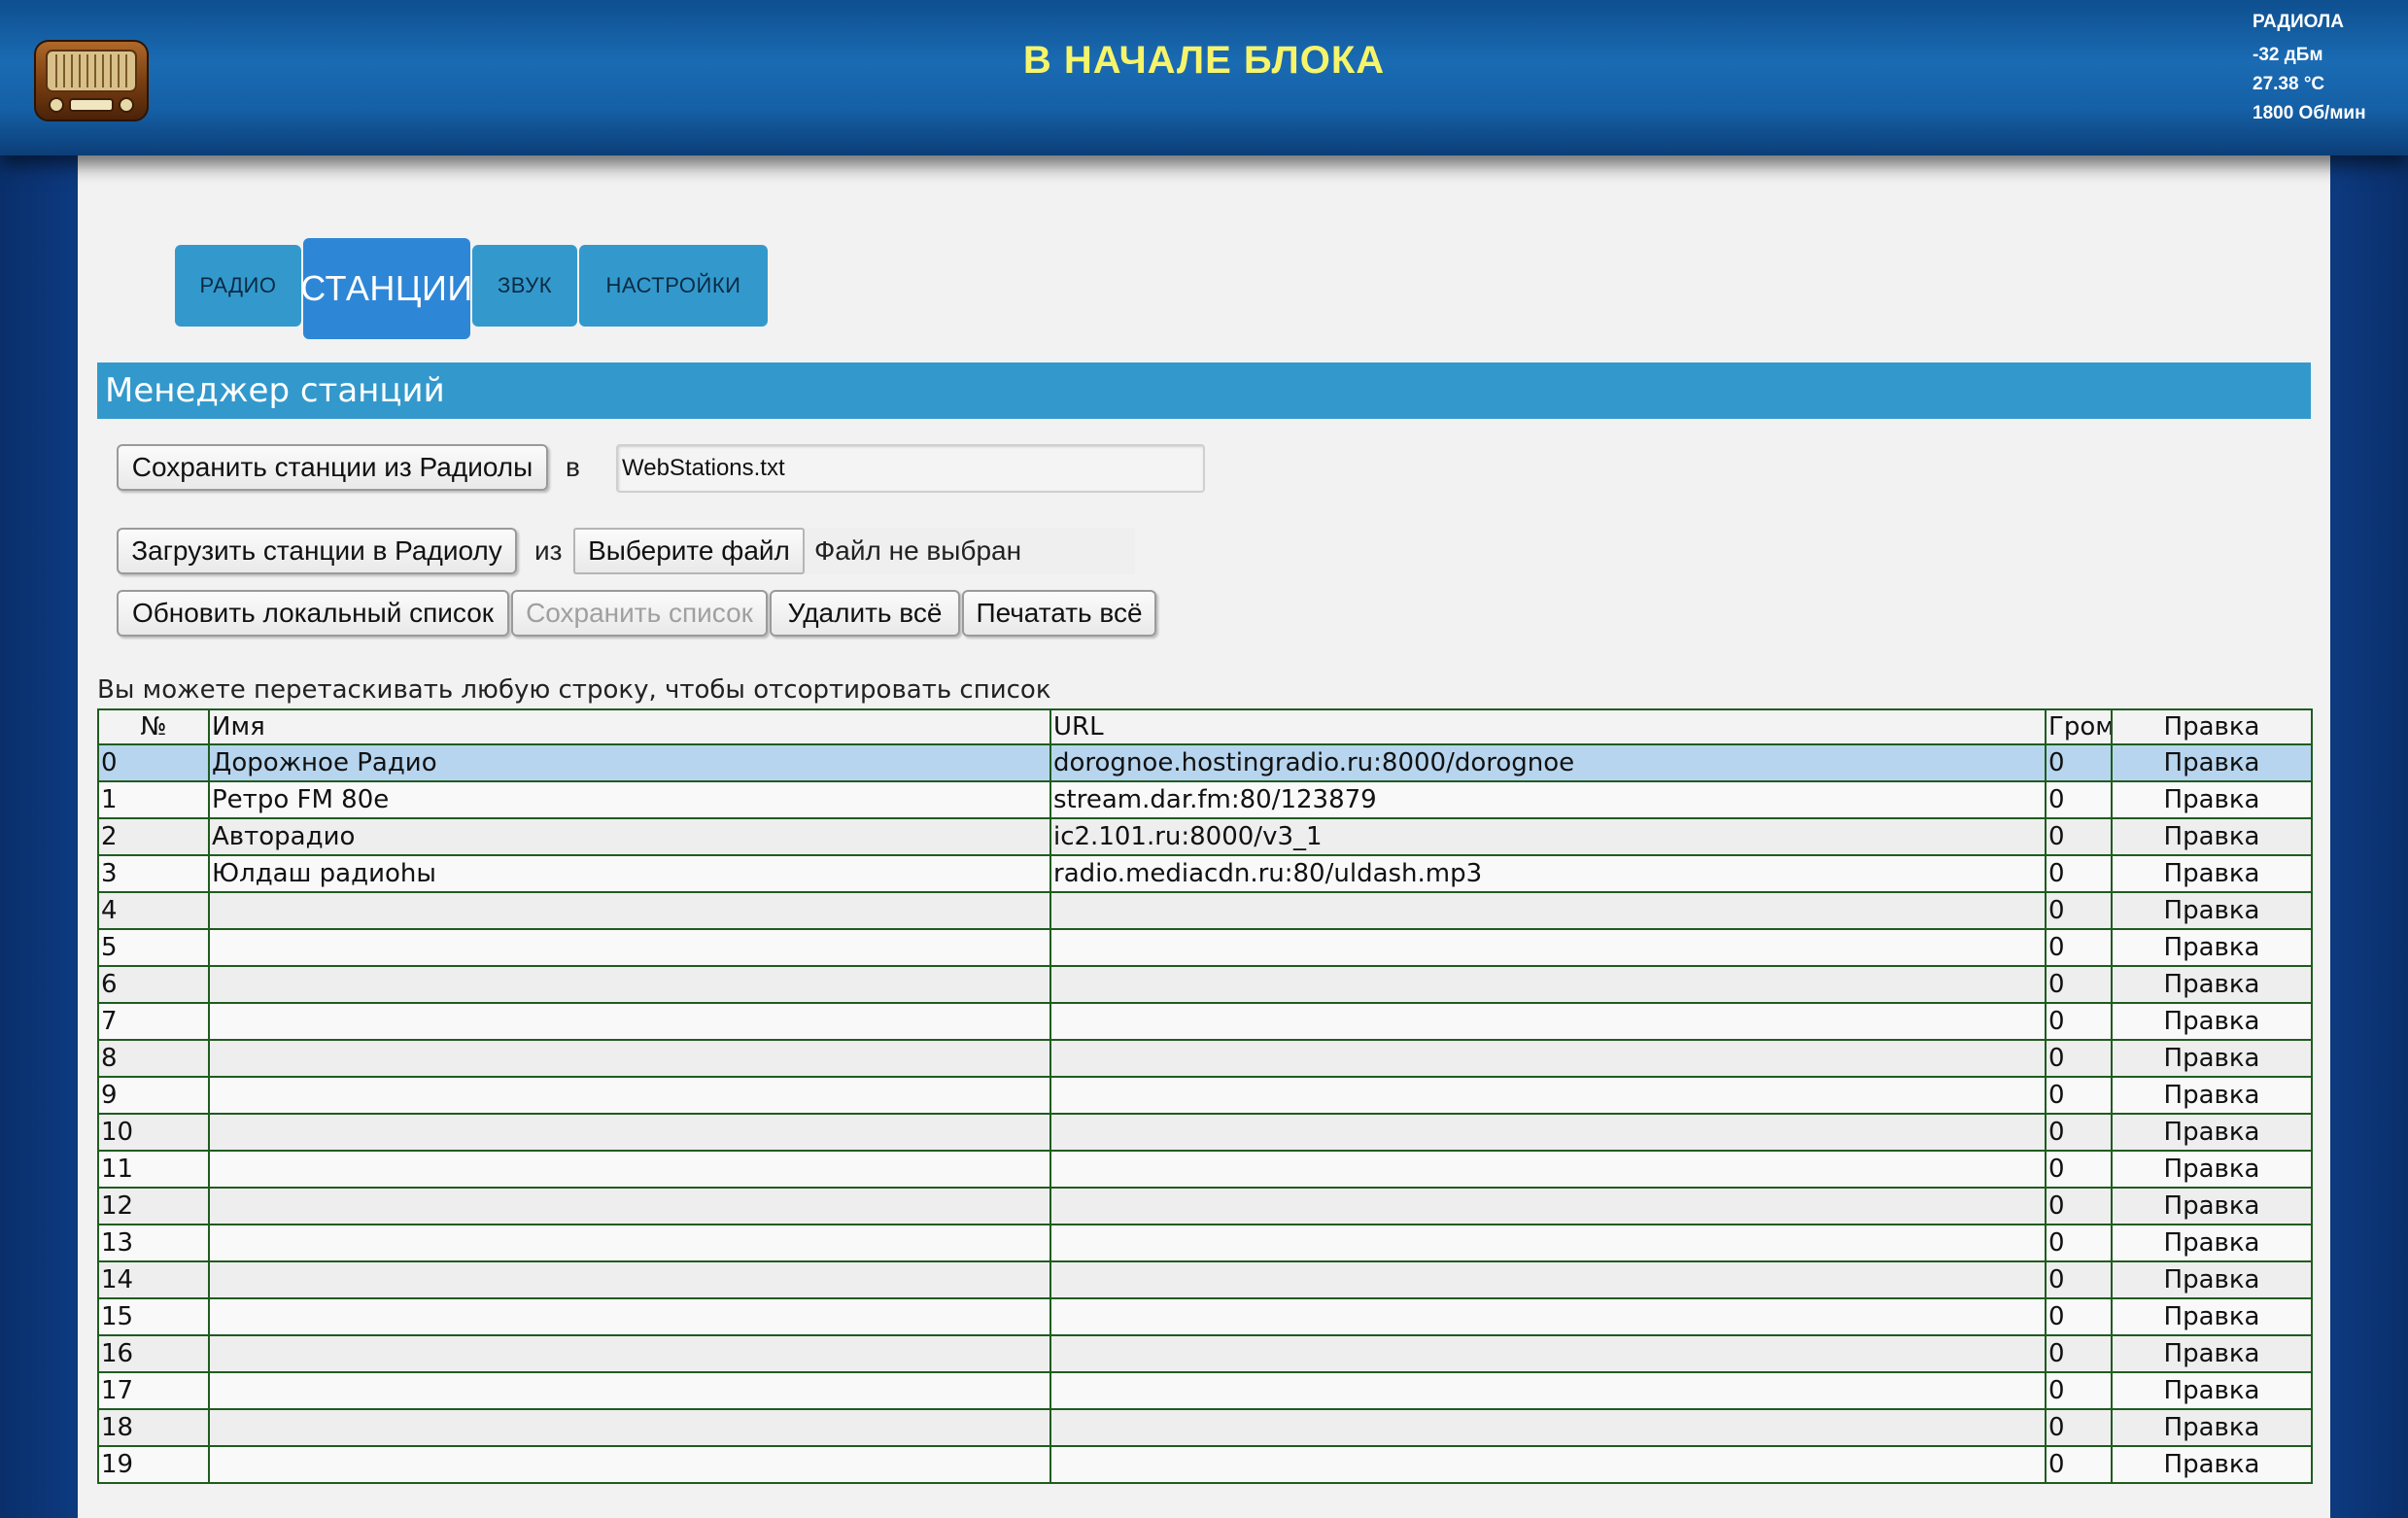  Describe the element at coordinates (1205, 1058) in the screenshot. I see `table-row: 8 0 Правка` at that location.